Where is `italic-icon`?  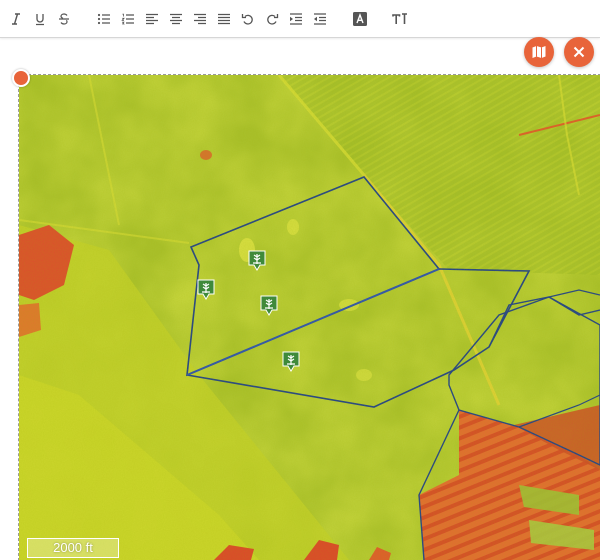 italic-icon is located at coordinates (16, 18).